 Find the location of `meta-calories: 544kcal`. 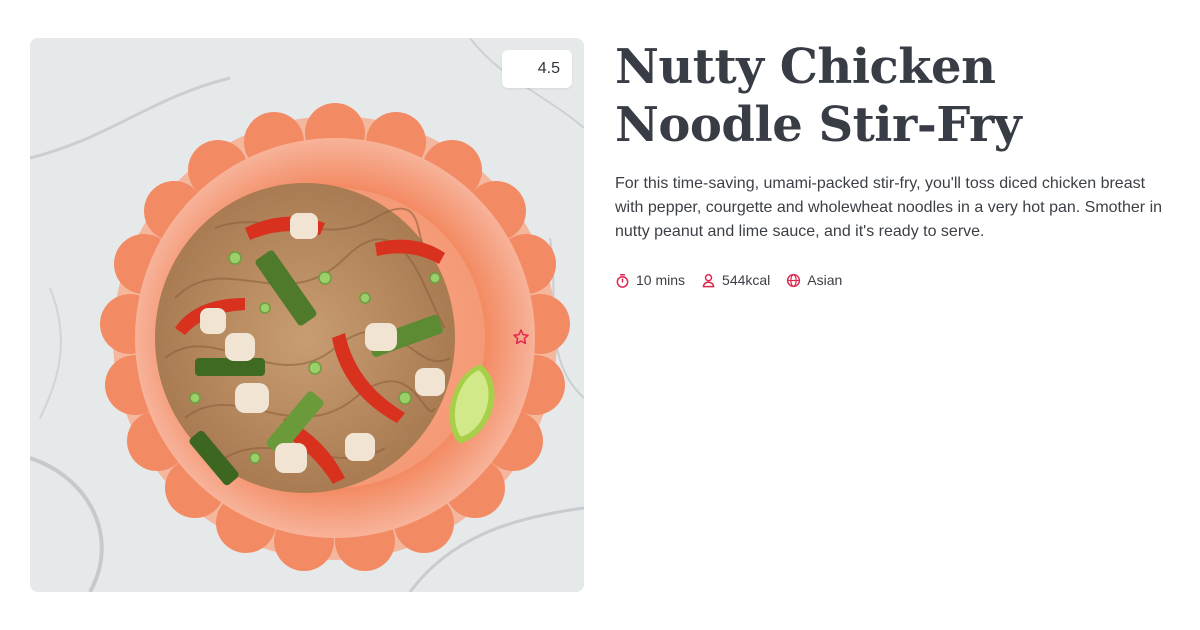

meta-calories: 544kcal is located at coordinates (735, 280).